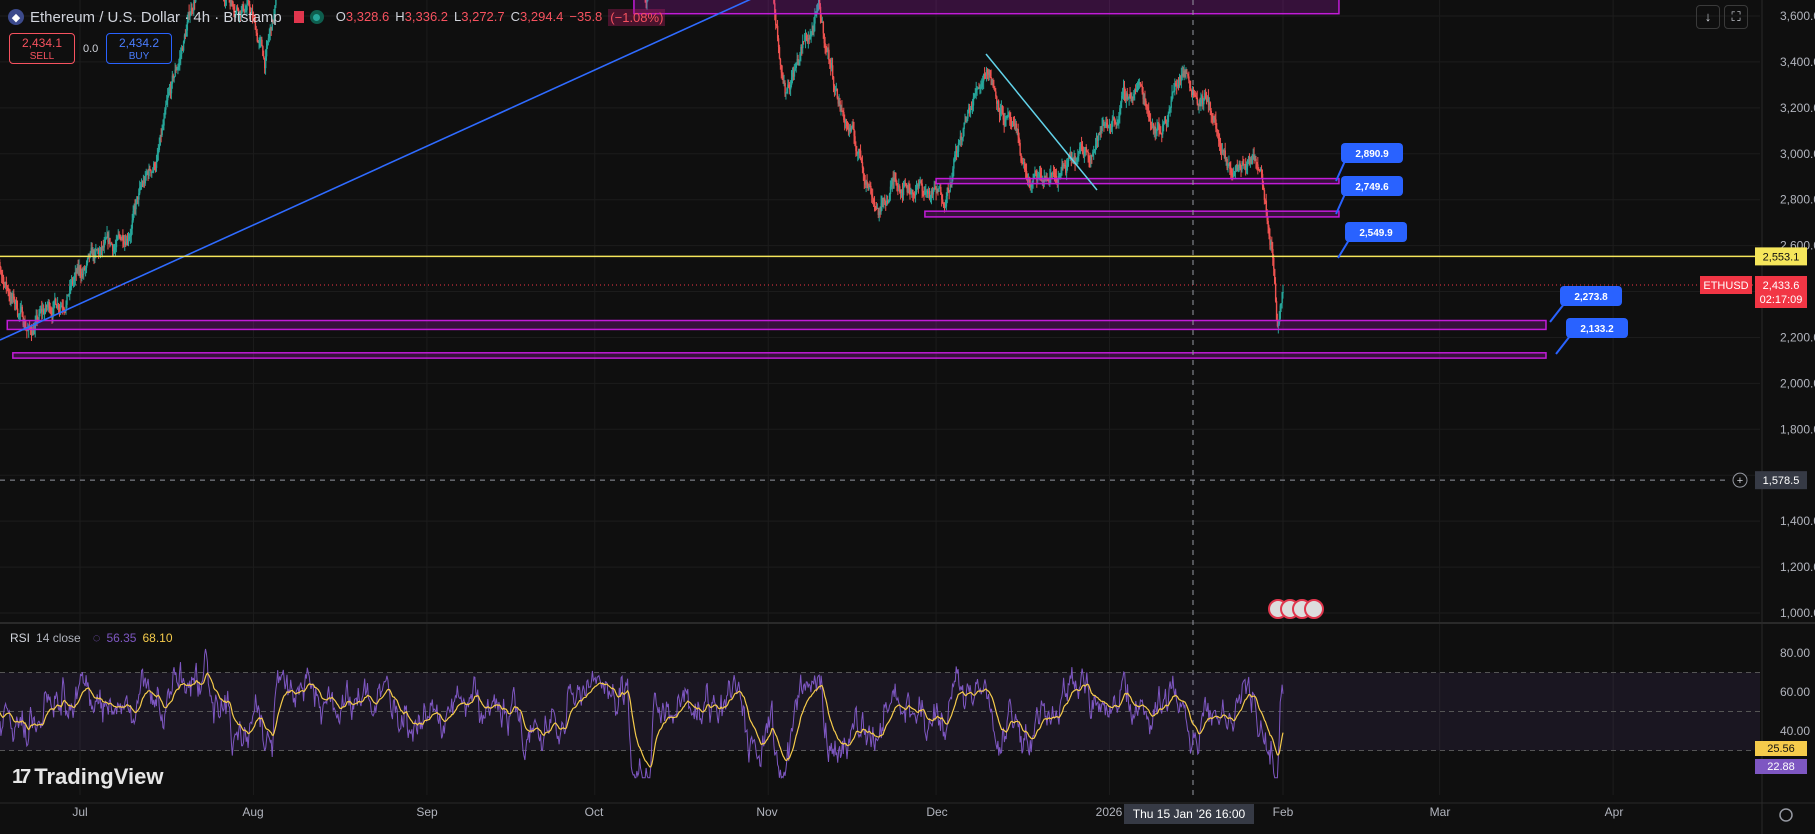 Image resolution: width=1815 pixels, height=834 pixels. I want to click on screen-icon: ⛶, so click(1736, 17).